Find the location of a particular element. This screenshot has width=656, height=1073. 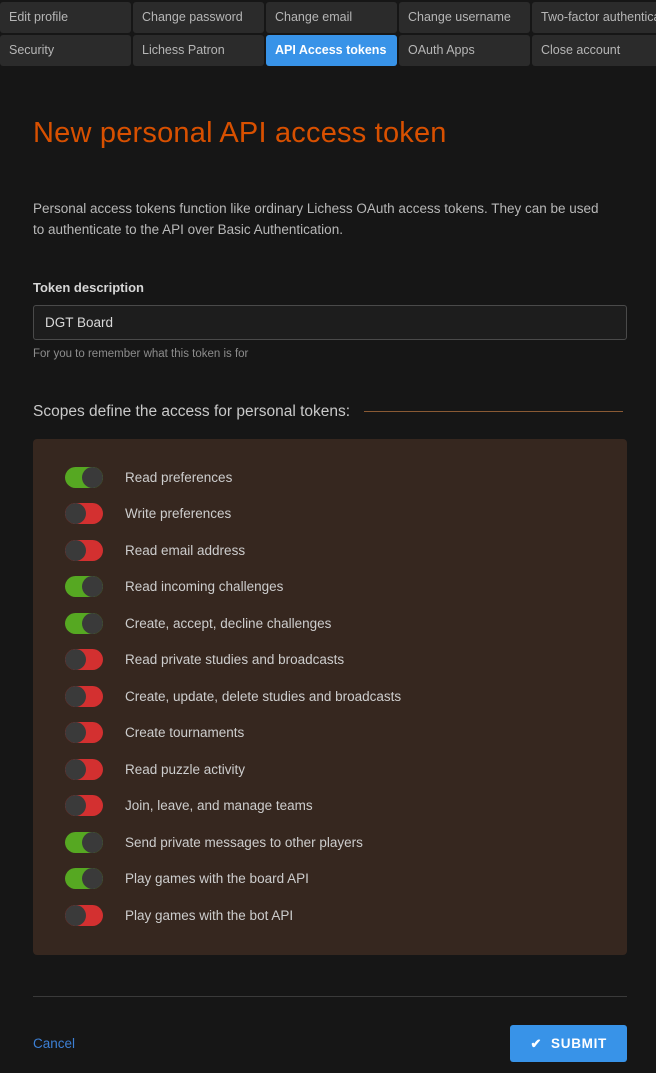

scope-row: Join, leave, and manage teams is located at coordinates (330, 805).